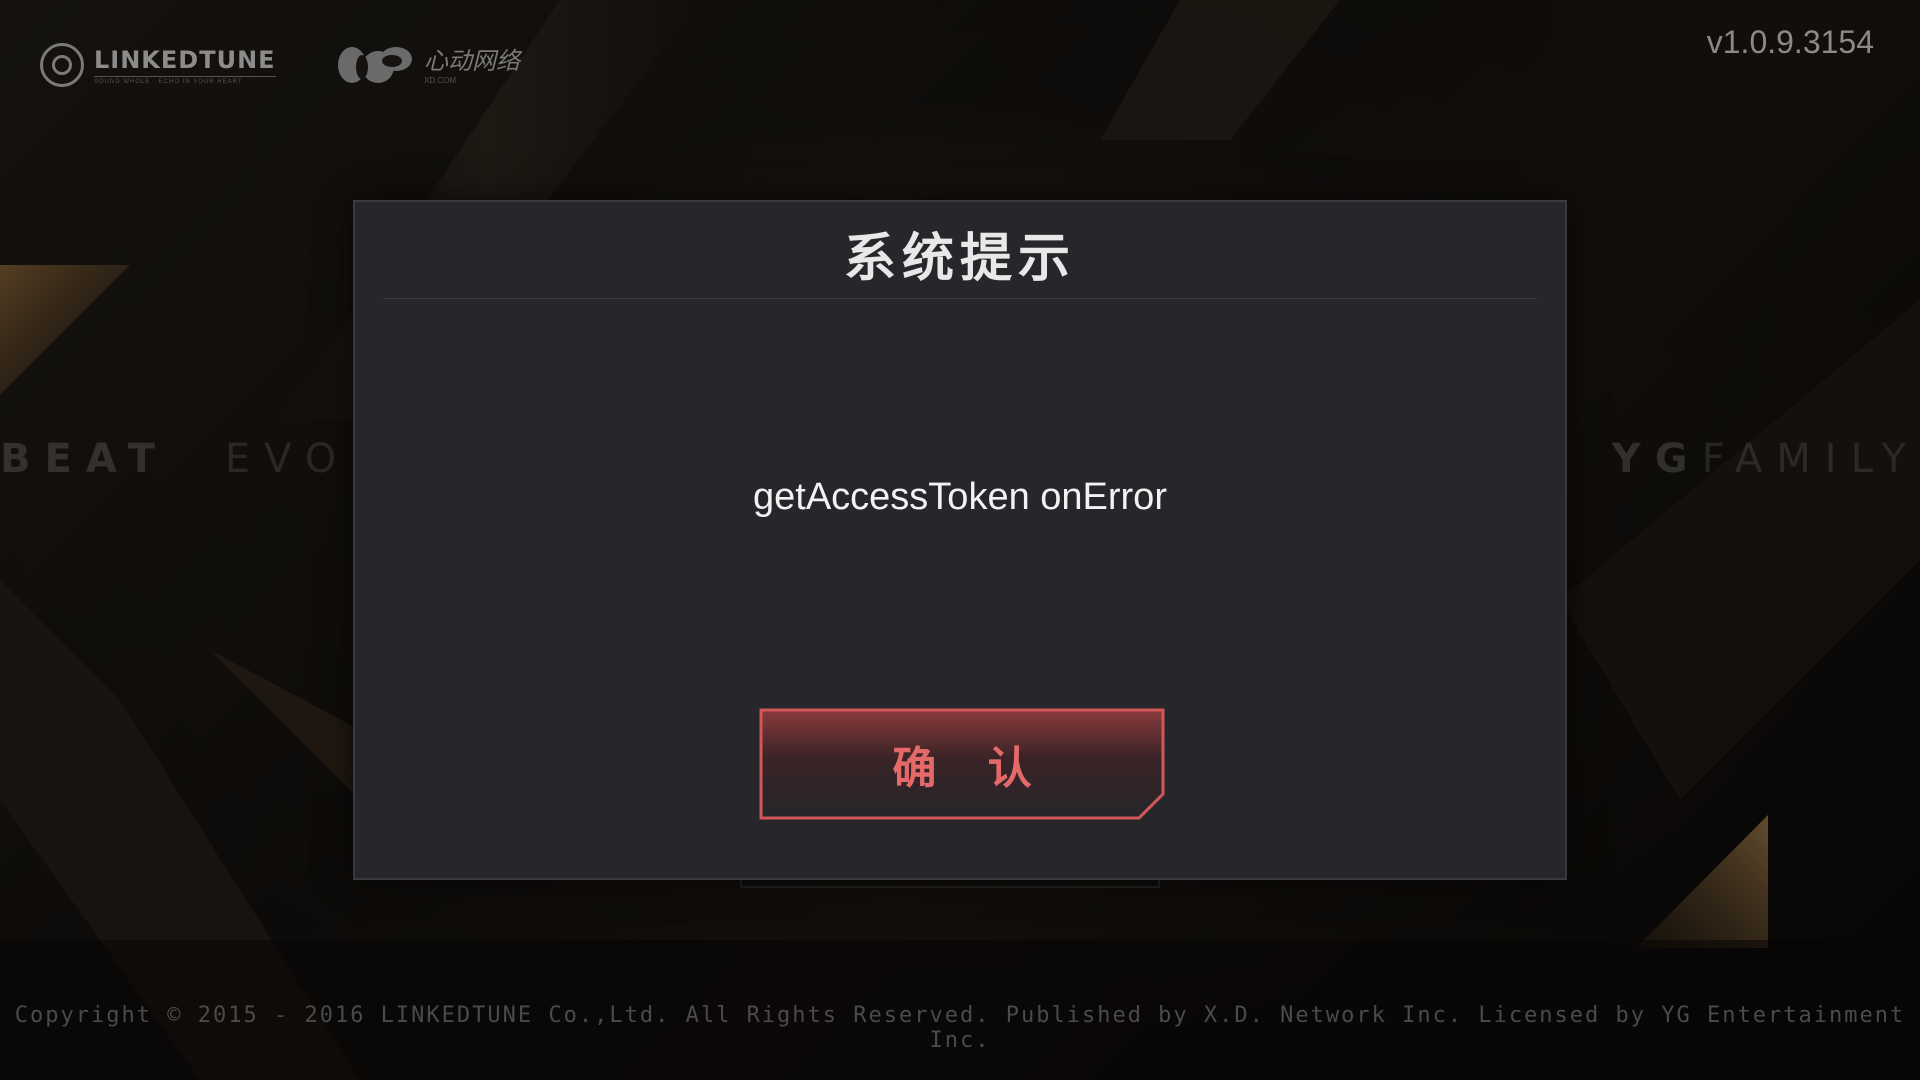  I want to click on dialog-title: 系统提示, so click(959, 259).